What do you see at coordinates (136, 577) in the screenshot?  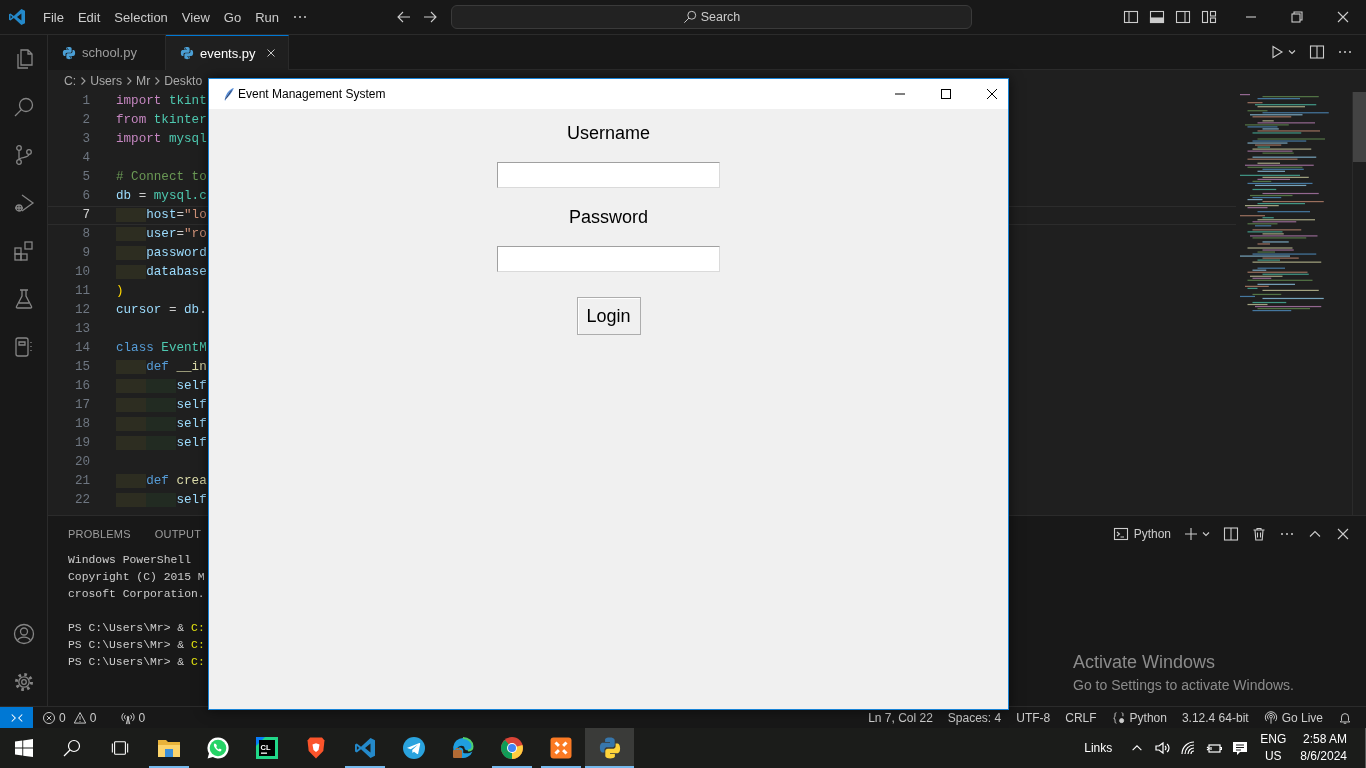 I see `terminal-line: Copyright (C) 2015 M` at bounding box center [136, 577].